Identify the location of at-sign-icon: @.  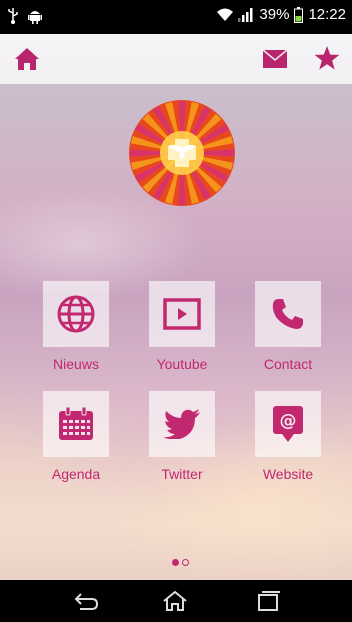
(288, 424).